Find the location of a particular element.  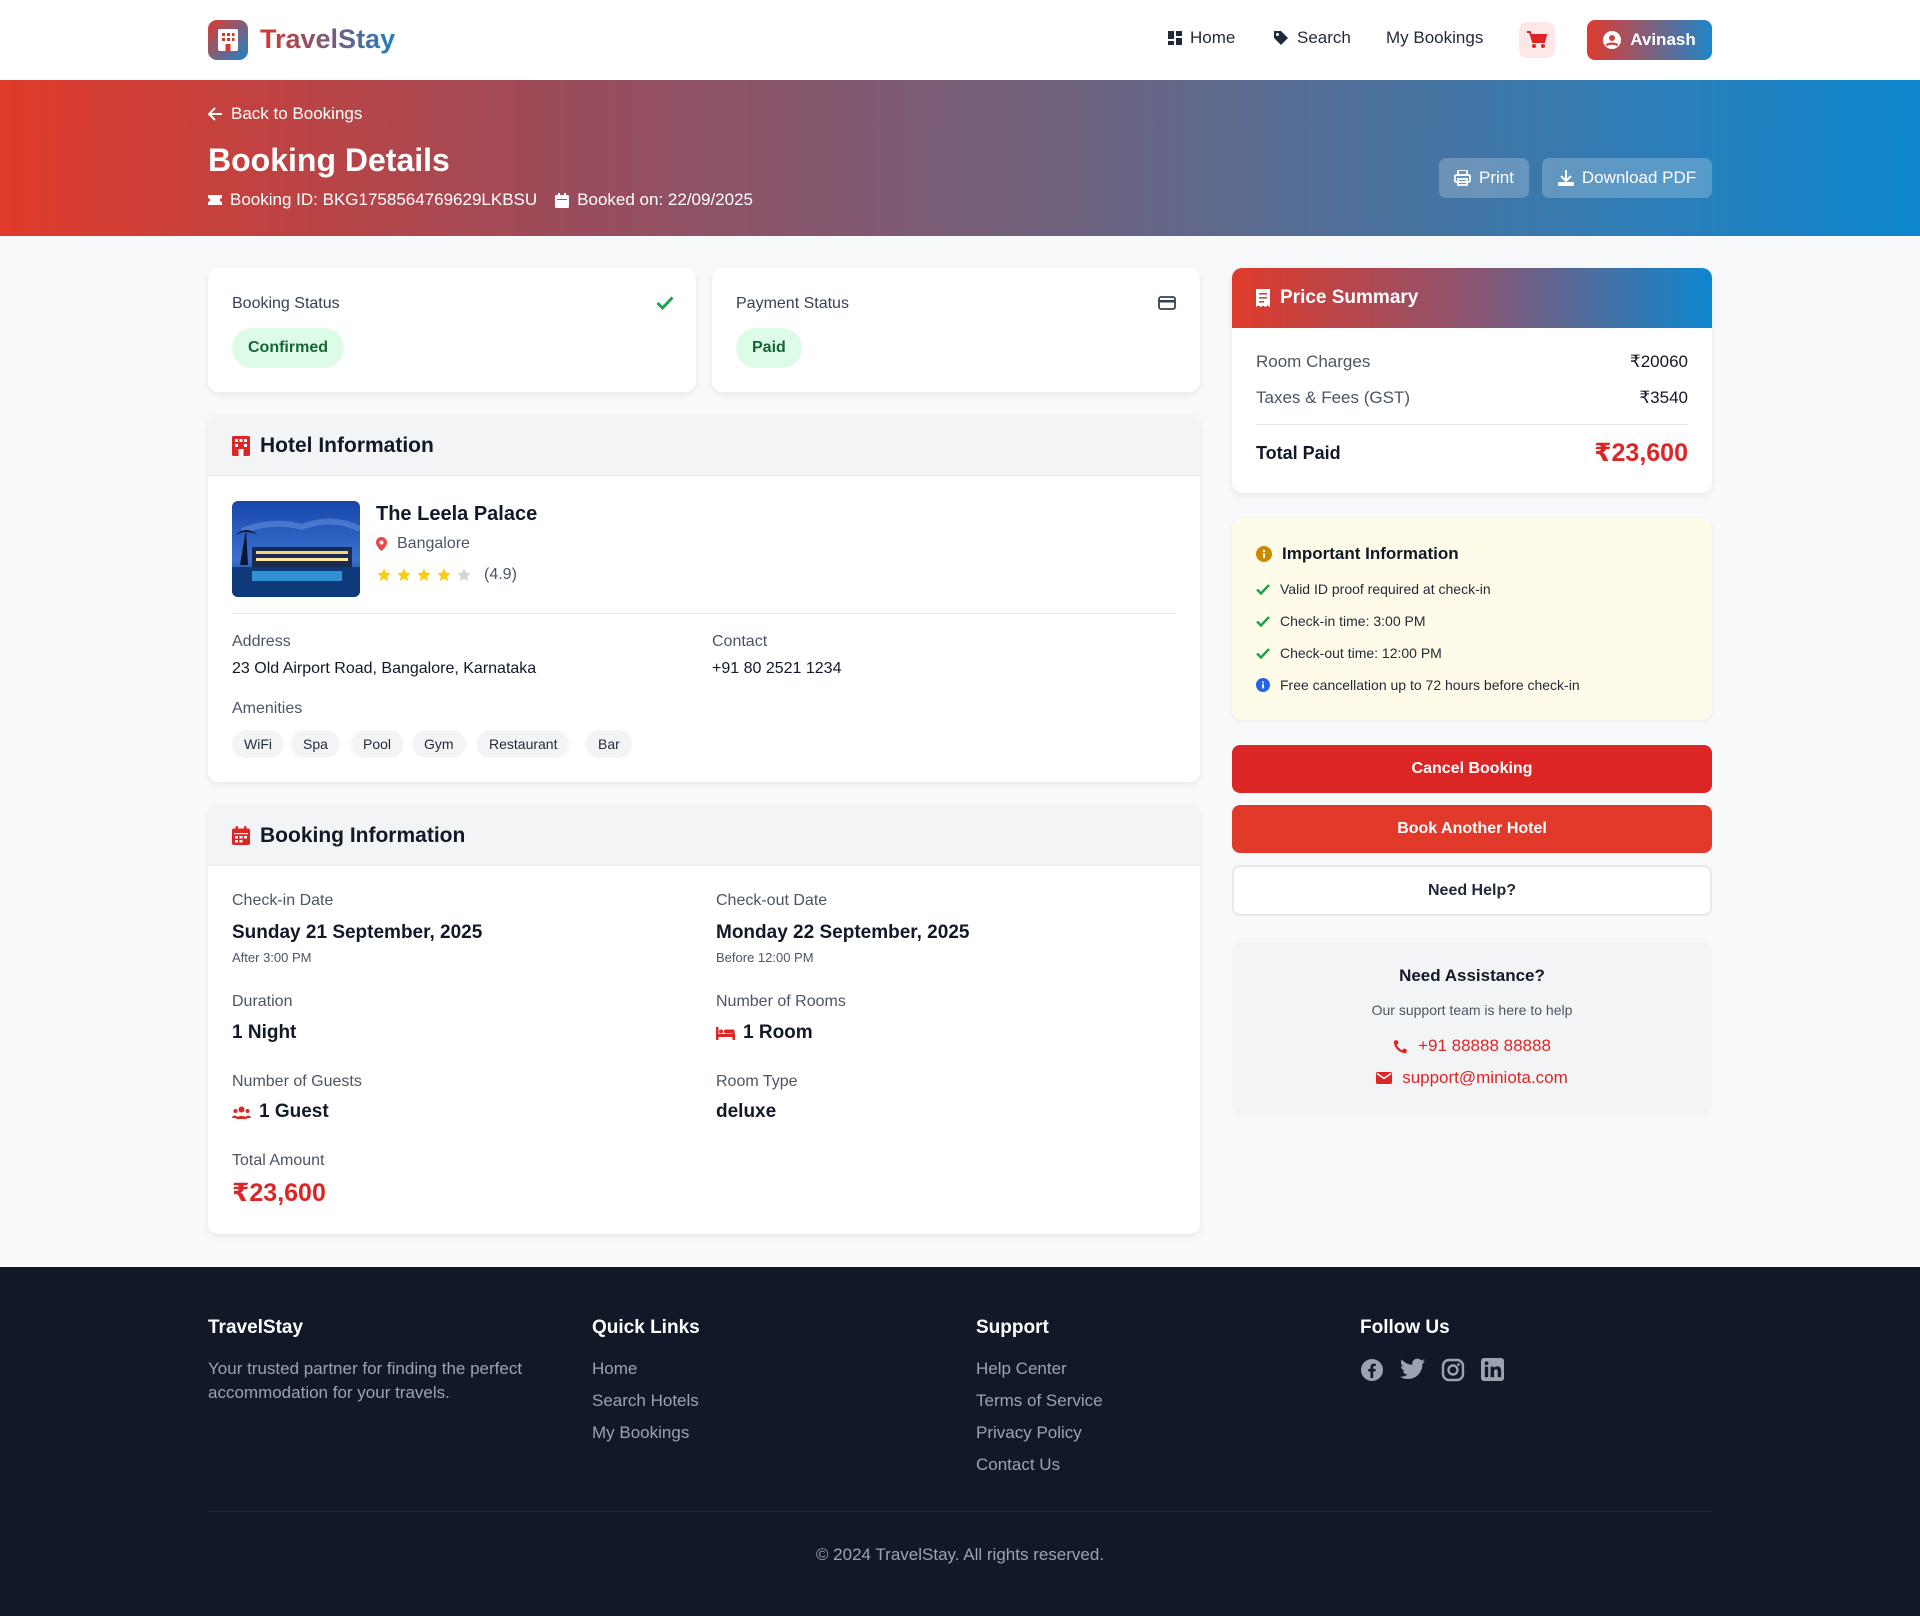

ticket-icon is located at coordinates (215, 200).